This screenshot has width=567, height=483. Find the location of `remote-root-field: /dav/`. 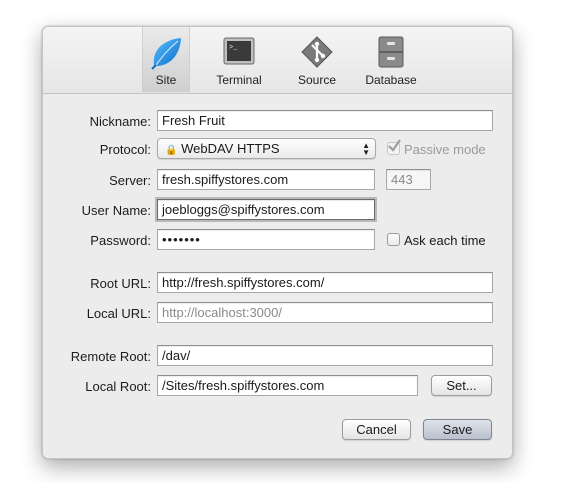

remote-root-field: /dav/ is located at coordinates (325, 355).